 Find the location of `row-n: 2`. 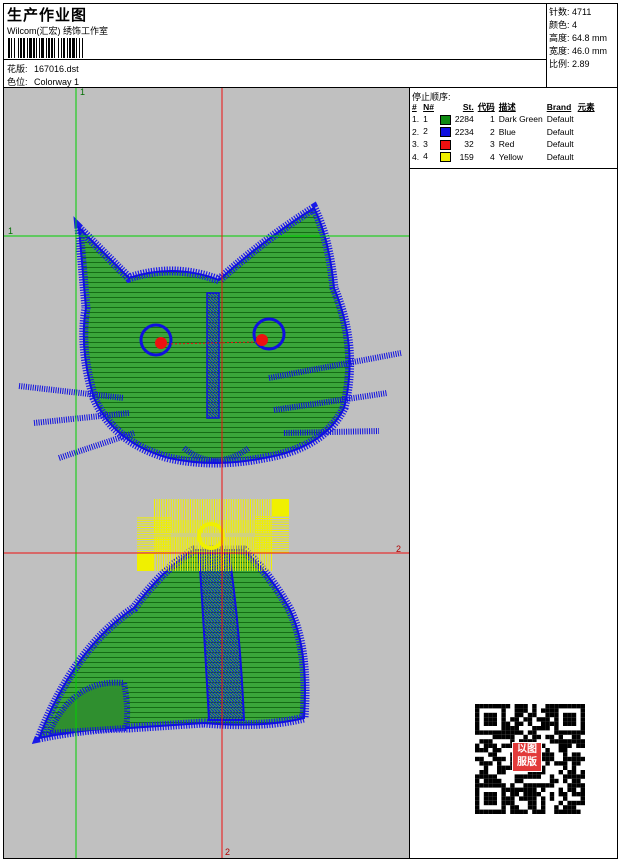

row-n: 2 is located at coordinates (437, 132).